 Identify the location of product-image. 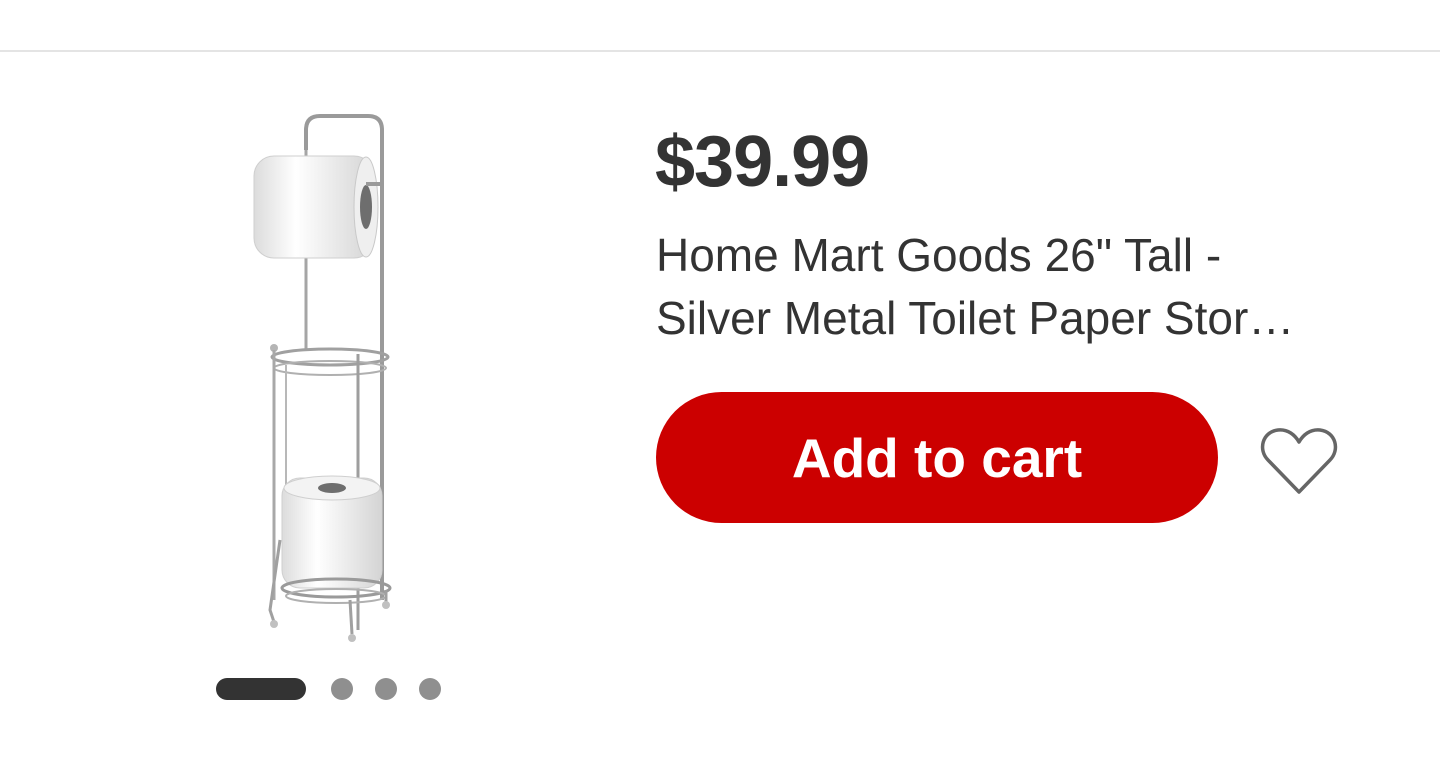
(325, 382).